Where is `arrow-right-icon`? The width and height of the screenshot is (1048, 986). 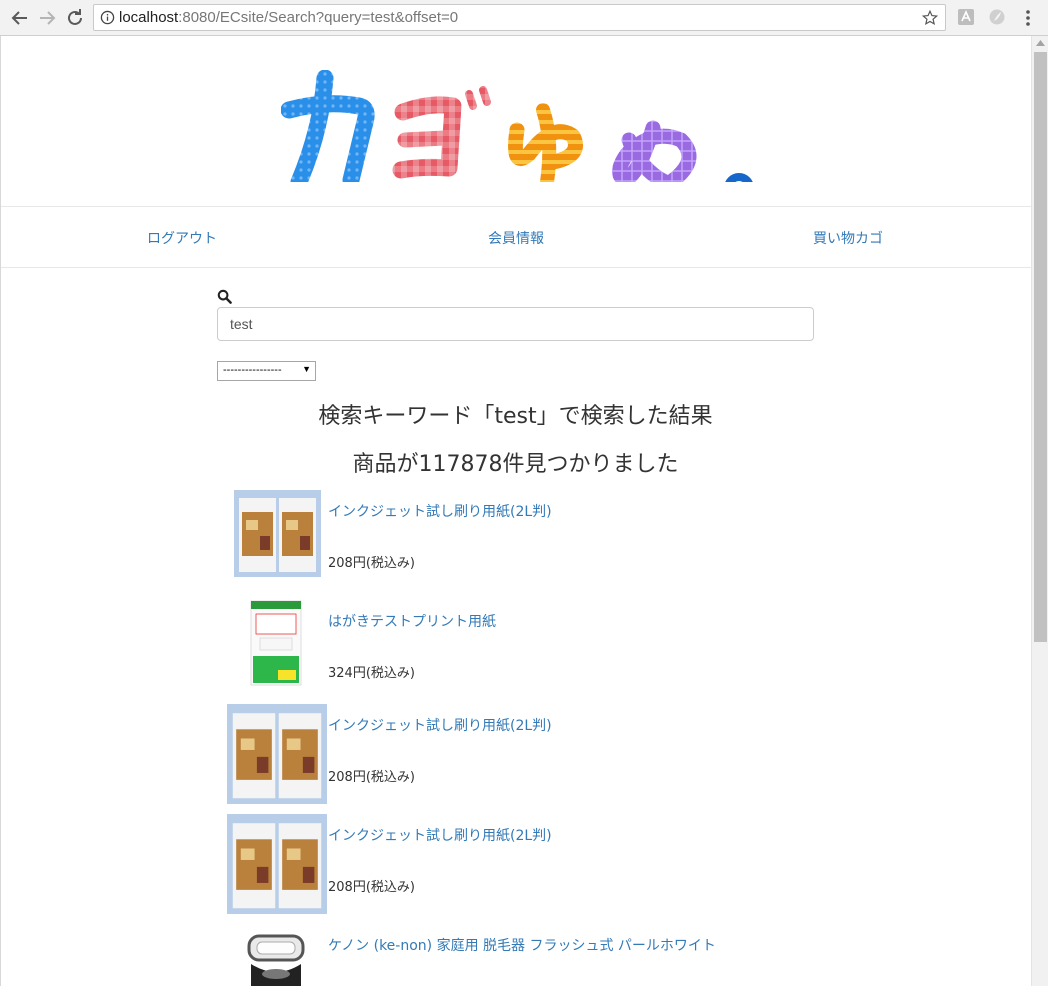
arrow-right-icon is located at coordinates (48, 18).